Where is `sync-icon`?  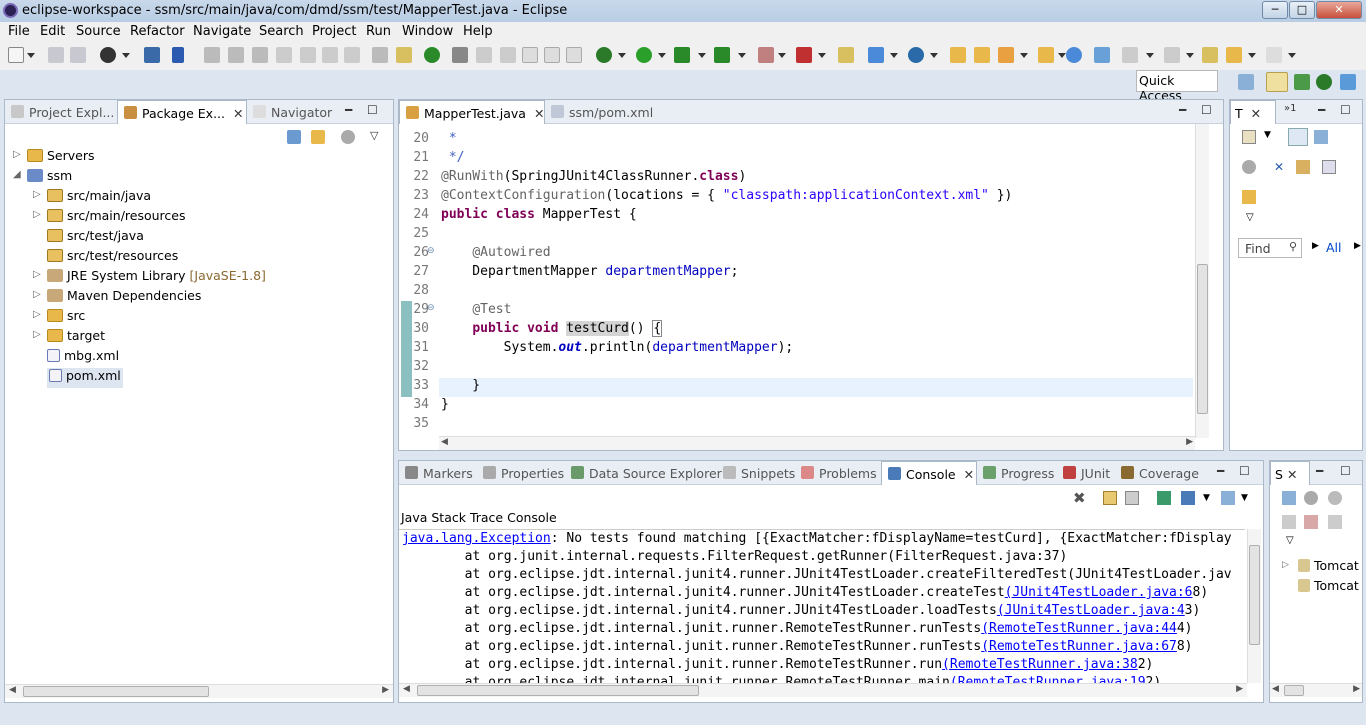
sync-icon is located at coordinates (1249, 167).